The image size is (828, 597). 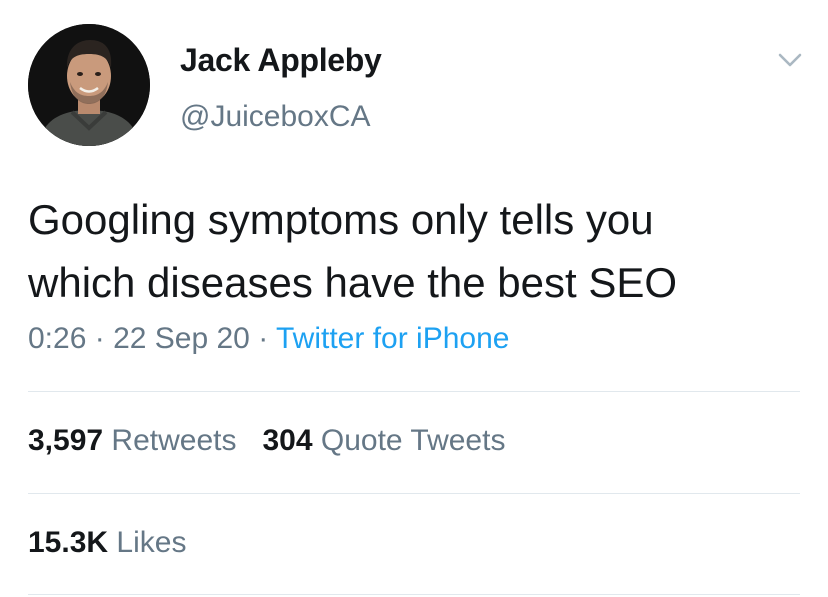 What do you see at coordinates (66, 440) in the screenshot?
I see `retweets-count: 3,597` at bounding box center [66, 440].